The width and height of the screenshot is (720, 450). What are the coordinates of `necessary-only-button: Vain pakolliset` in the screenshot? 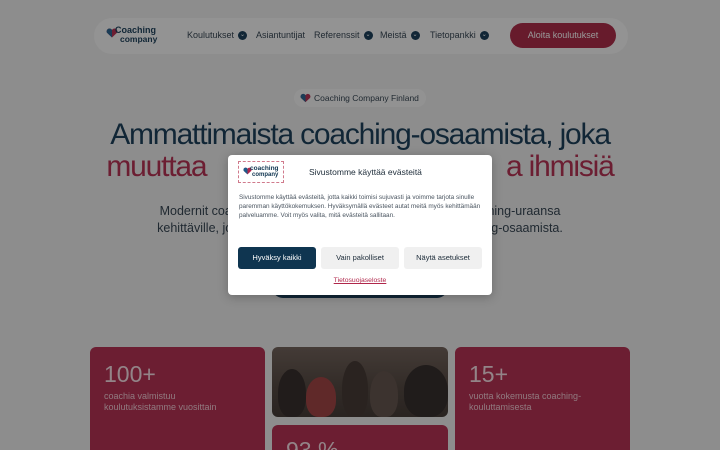 It's located at (360, 258).